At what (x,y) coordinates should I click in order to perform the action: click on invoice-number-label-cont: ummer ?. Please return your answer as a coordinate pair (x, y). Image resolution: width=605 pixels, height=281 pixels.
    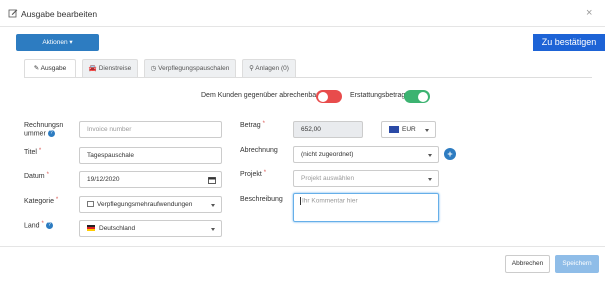
    Looking at the image, I should click on (39, 133).